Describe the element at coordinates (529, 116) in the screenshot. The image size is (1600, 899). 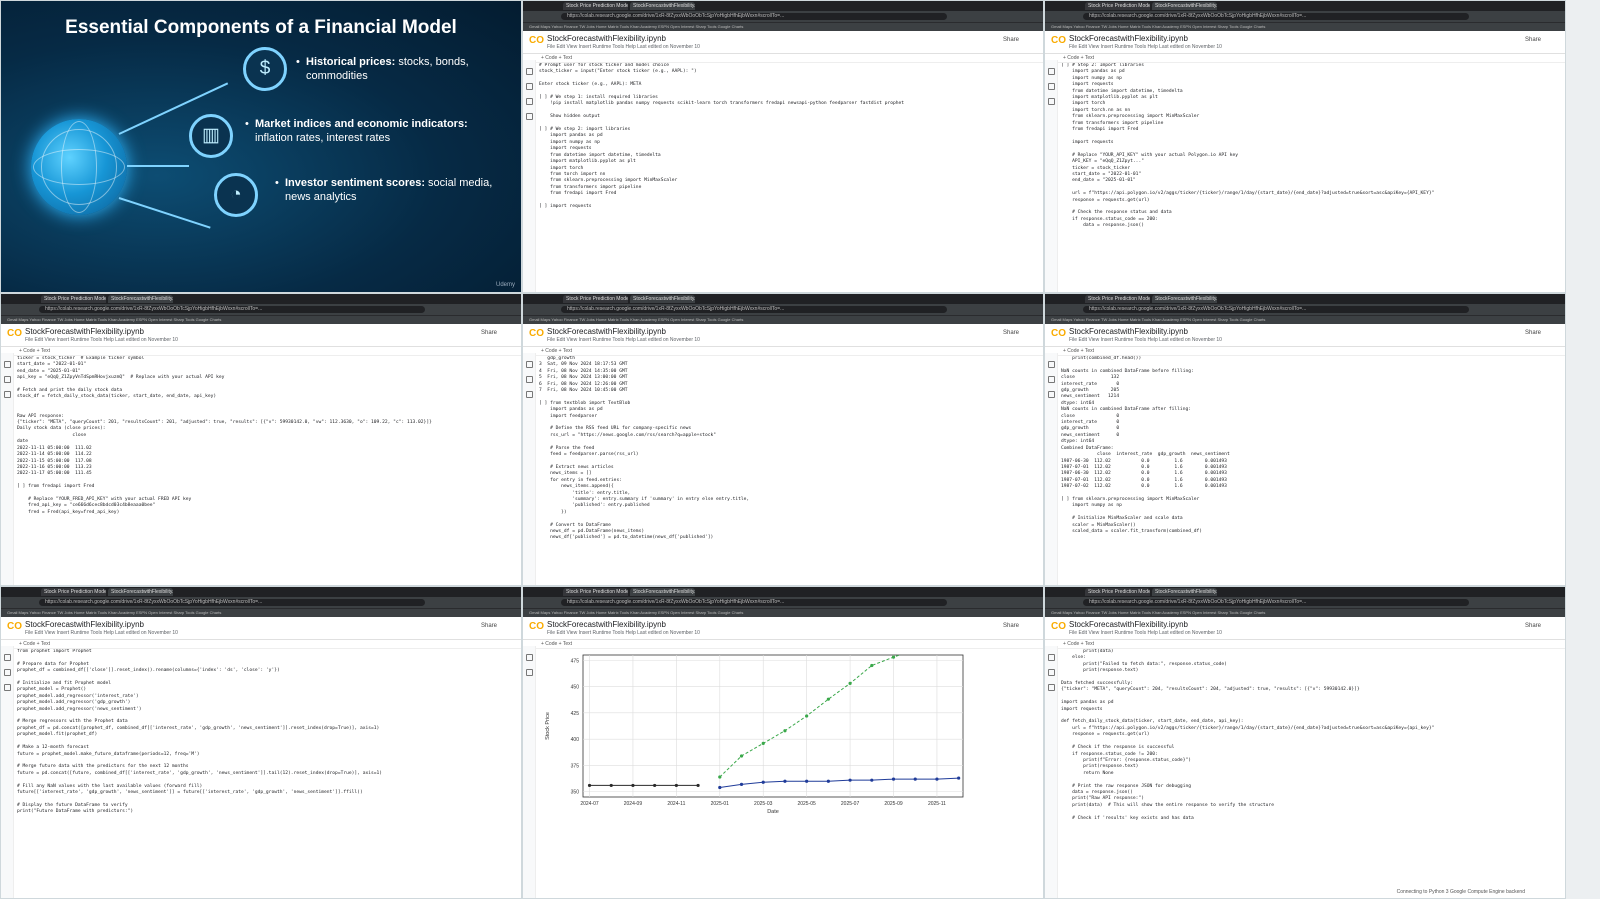
I see `folder-icon` at that location.